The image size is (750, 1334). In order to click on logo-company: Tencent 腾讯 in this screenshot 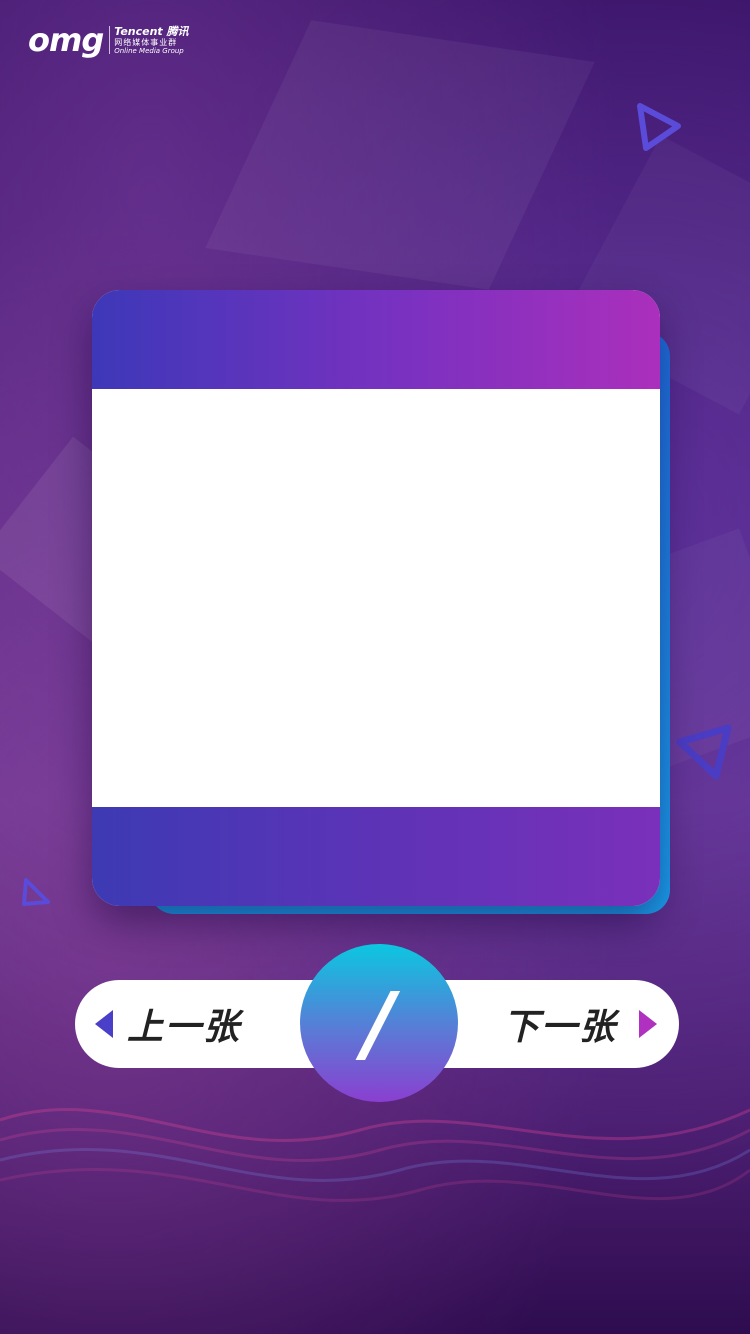, I will do `click(151, 31)`.